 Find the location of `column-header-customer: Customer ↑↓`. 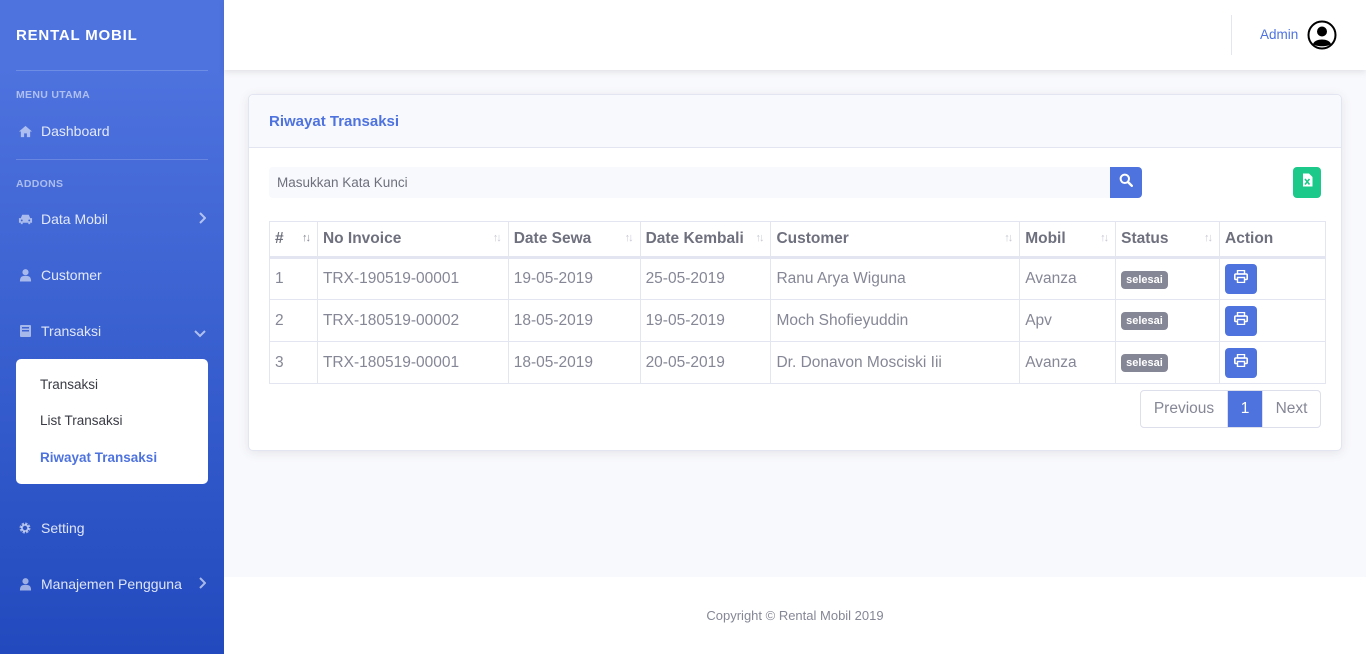

column-header-customer: Customer ↑↓ is located at coordinates (895, 240).